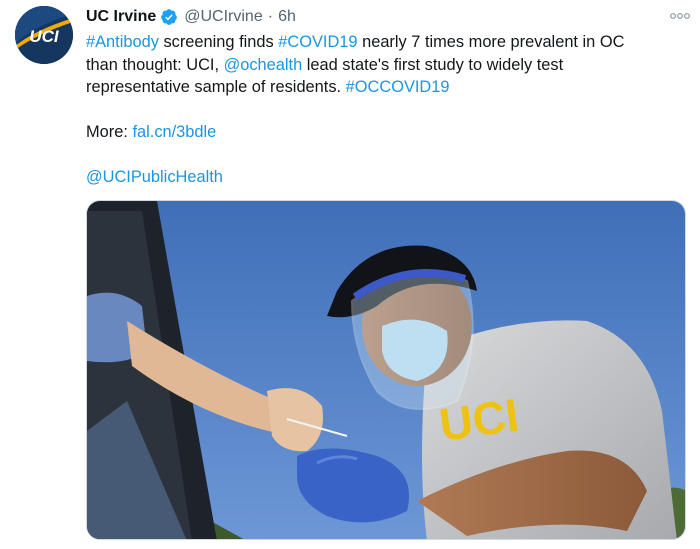 The width and height of the screenshot is (700, 549). What do you see at coordinates (218, 42) in the screenshot?
I see `text-segment: screening finds` at bounding box center [218, 42].